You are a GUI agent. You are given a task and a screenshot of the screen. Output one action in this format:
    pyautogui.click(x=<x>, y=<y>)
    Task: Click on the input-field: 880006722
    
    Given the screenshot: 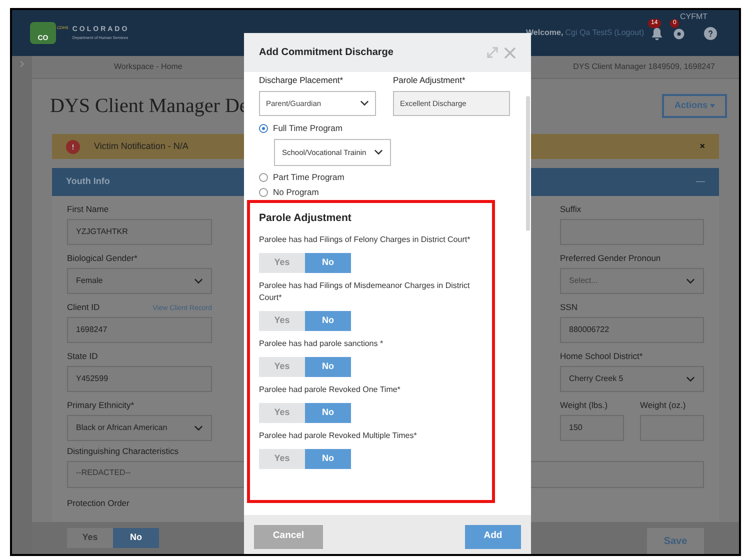 What is the action you would take?
    pyautogui.click(x=632, y=330)
    